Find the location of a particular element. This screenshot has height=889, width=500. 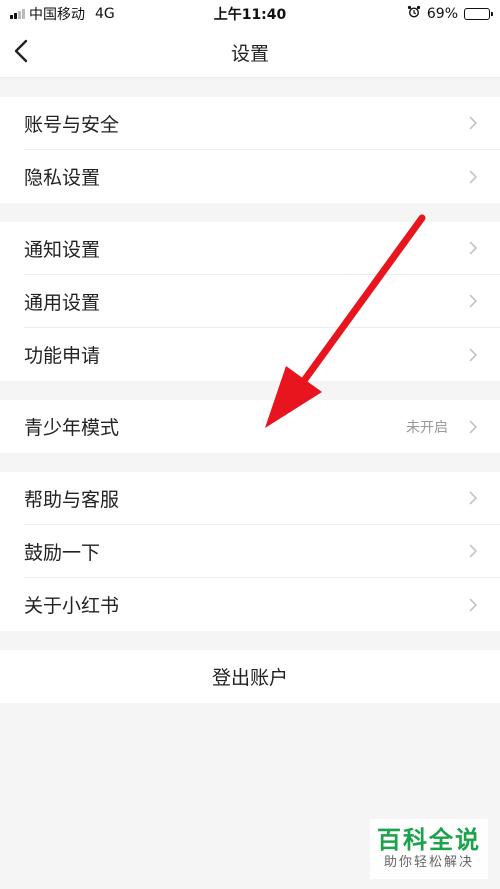

settings-item-label: 通知设置 is located at coordinates (62, 249).